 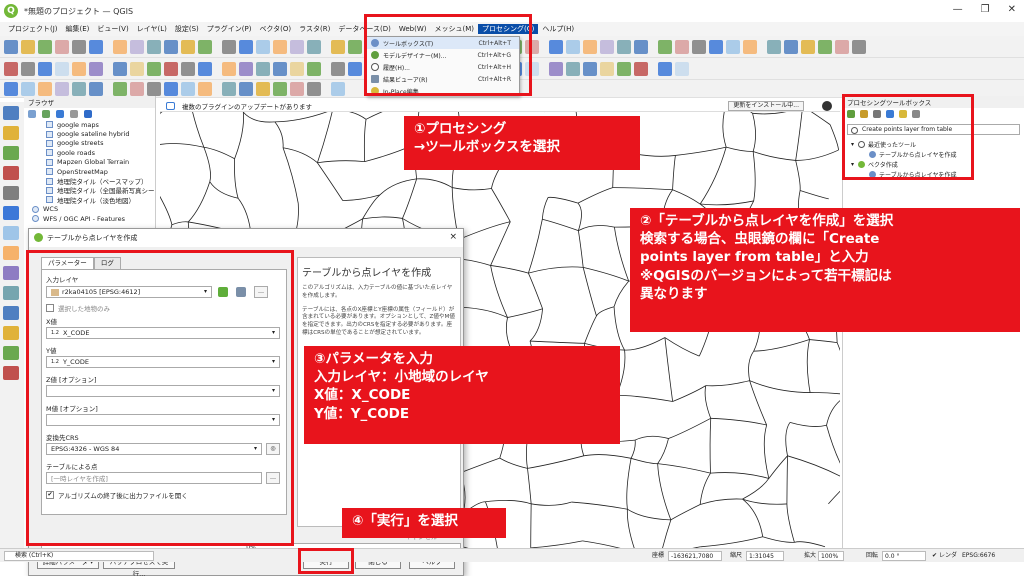 I want to click on close-icon: ×, so click(x=453, y=237).